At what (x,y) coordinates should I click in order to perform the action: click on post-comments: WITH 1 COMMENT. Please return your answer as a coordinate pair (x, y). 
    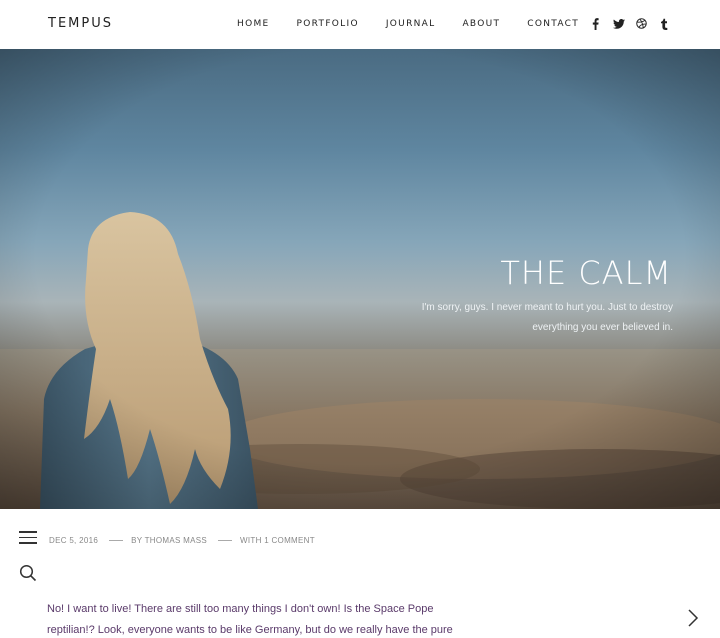
    Looking at the image, I should click on (277, 540).